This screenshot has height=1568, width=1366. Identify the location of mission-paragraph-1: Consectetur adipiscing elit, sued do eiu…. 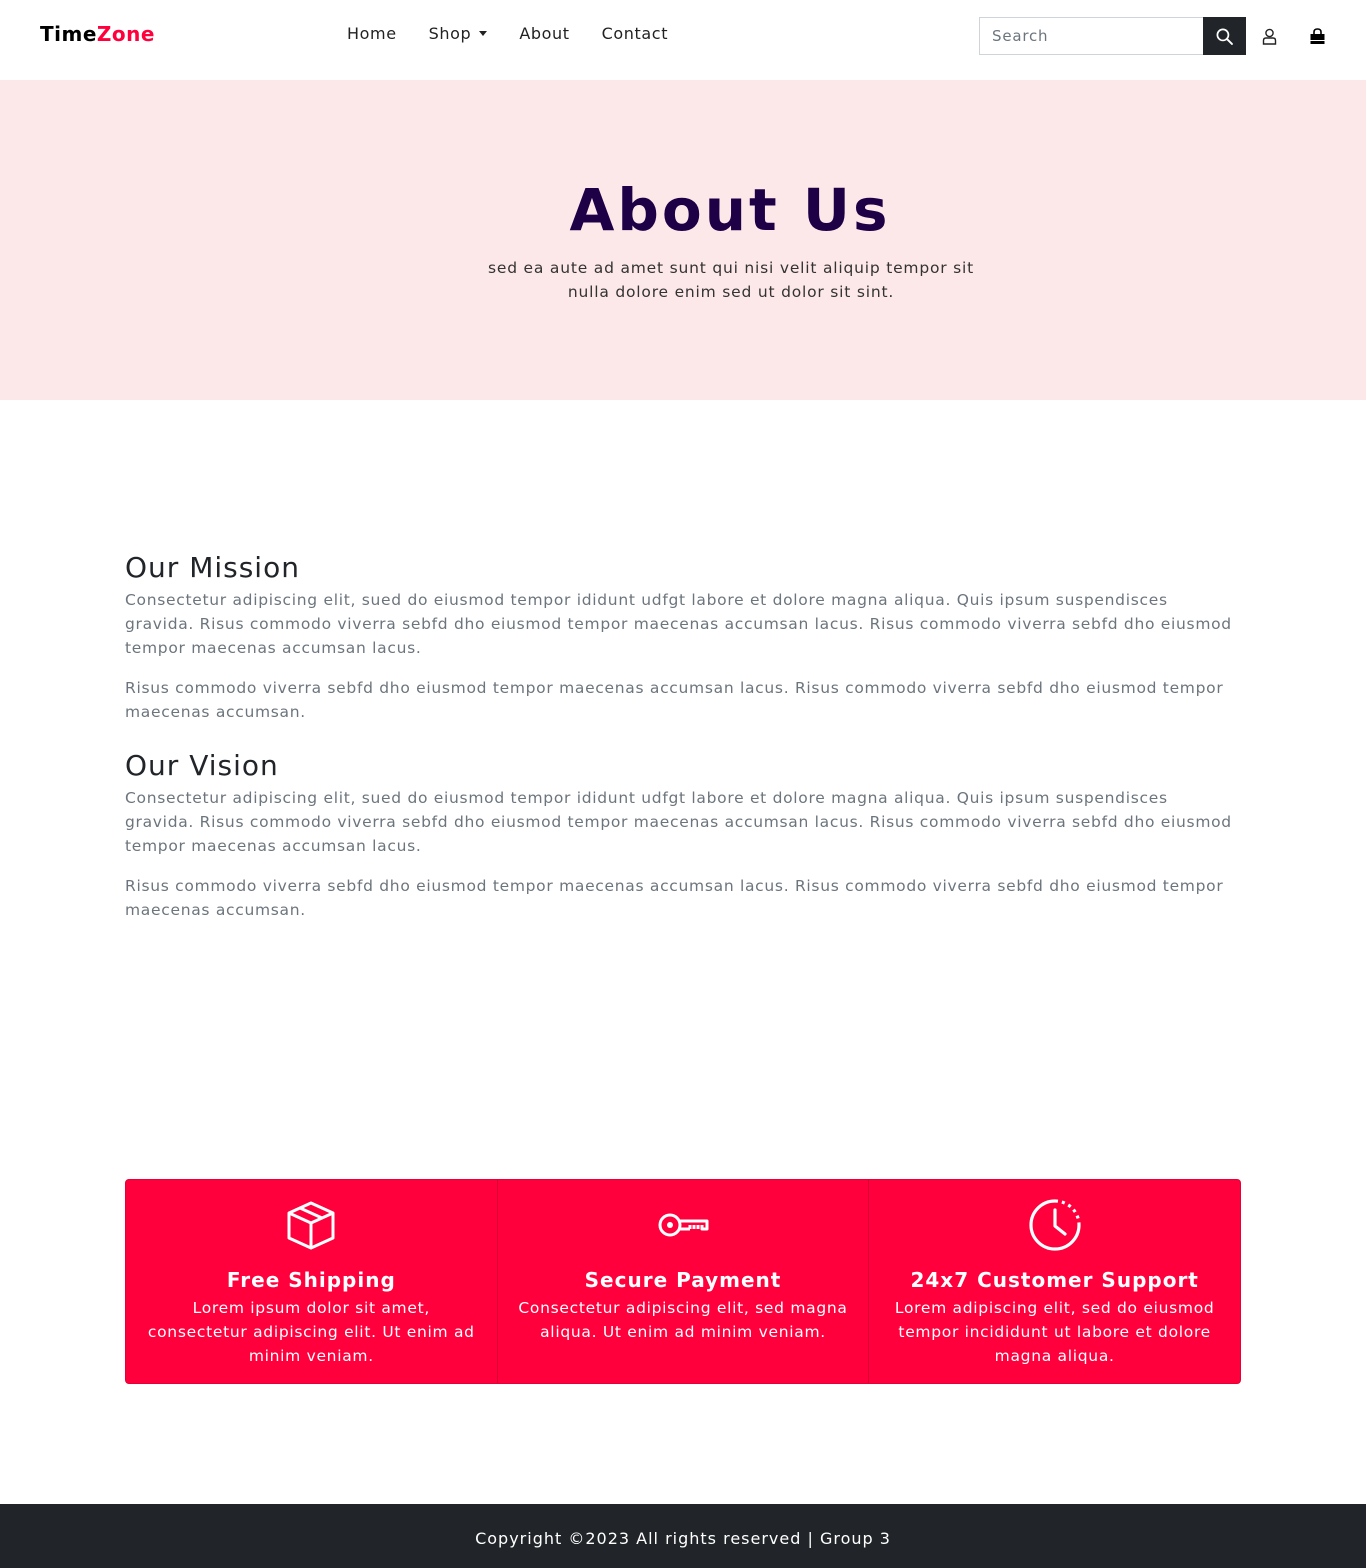
(678, 624).